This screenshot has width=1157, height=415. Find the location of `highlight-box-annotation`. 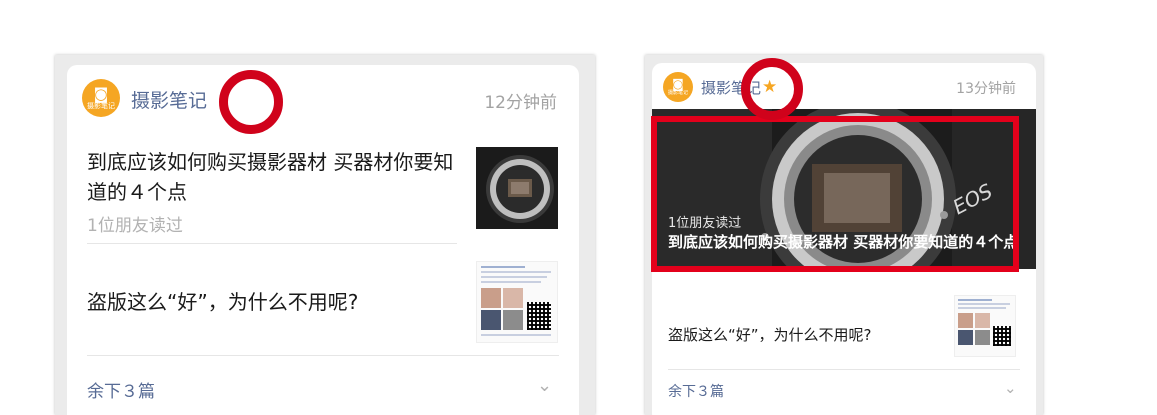

highlight-box-annotation is located at coordinates (835, 194).